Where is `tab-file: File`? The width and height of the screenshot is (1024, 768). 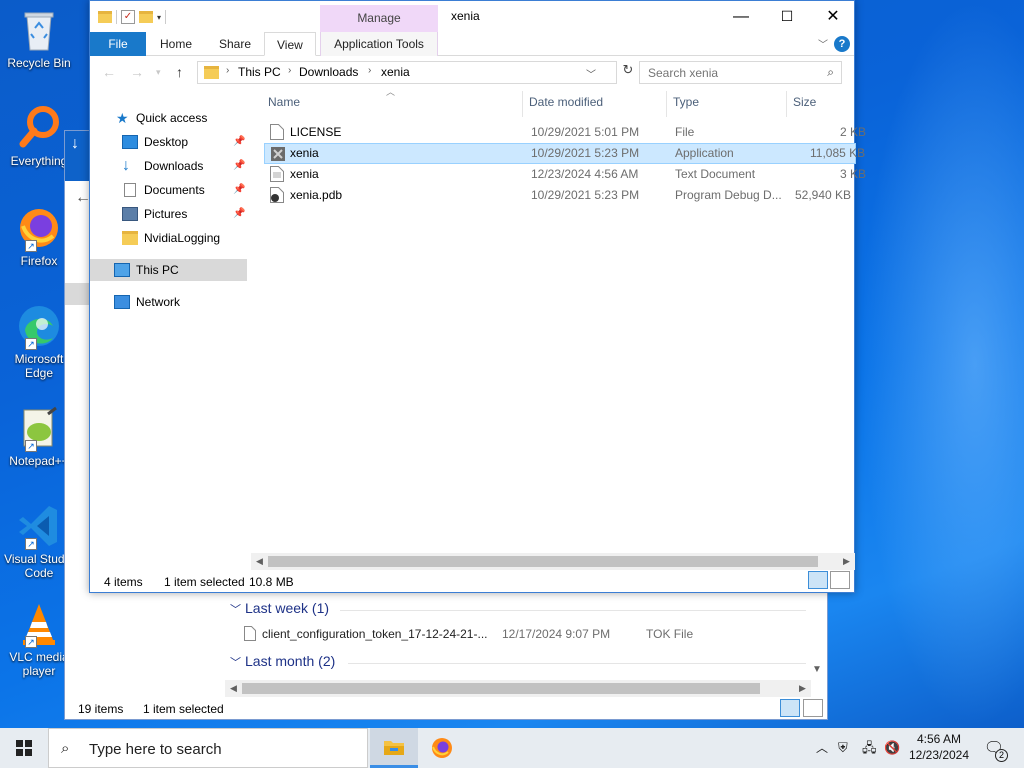
tab-file: File is located at coordinates (118, 44).